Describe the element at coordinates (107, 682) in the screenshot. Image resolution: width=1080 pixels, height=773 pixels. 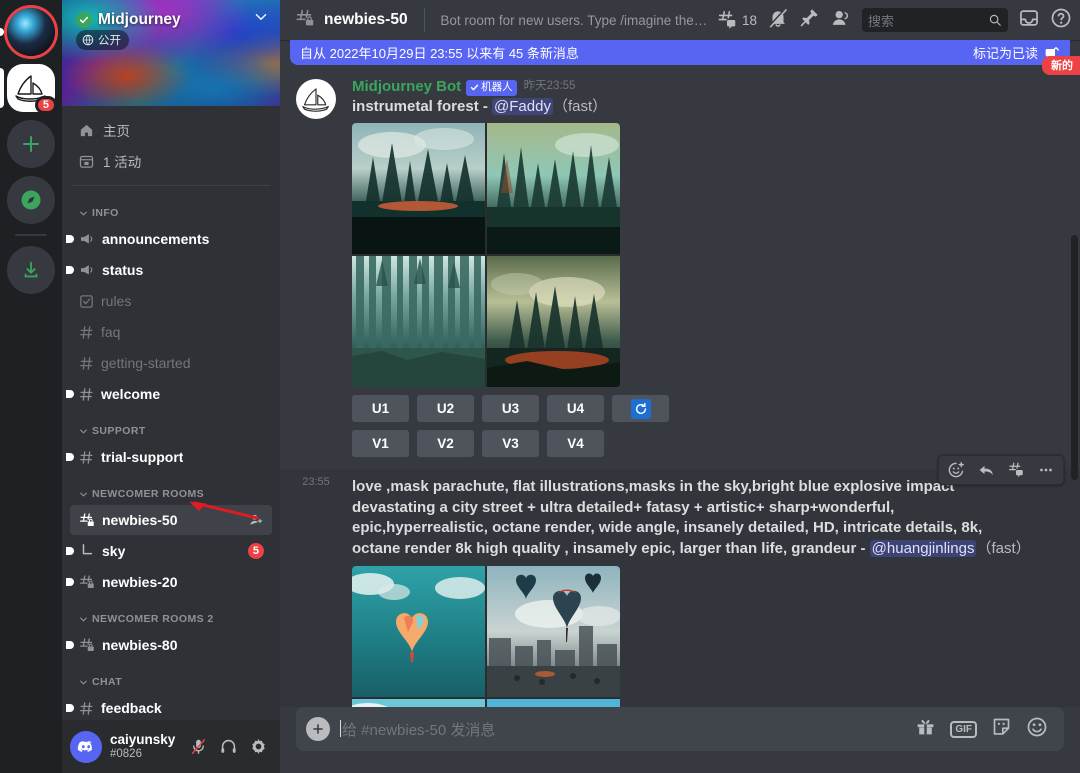
I see `category-chat-label: CHAT` at that location.